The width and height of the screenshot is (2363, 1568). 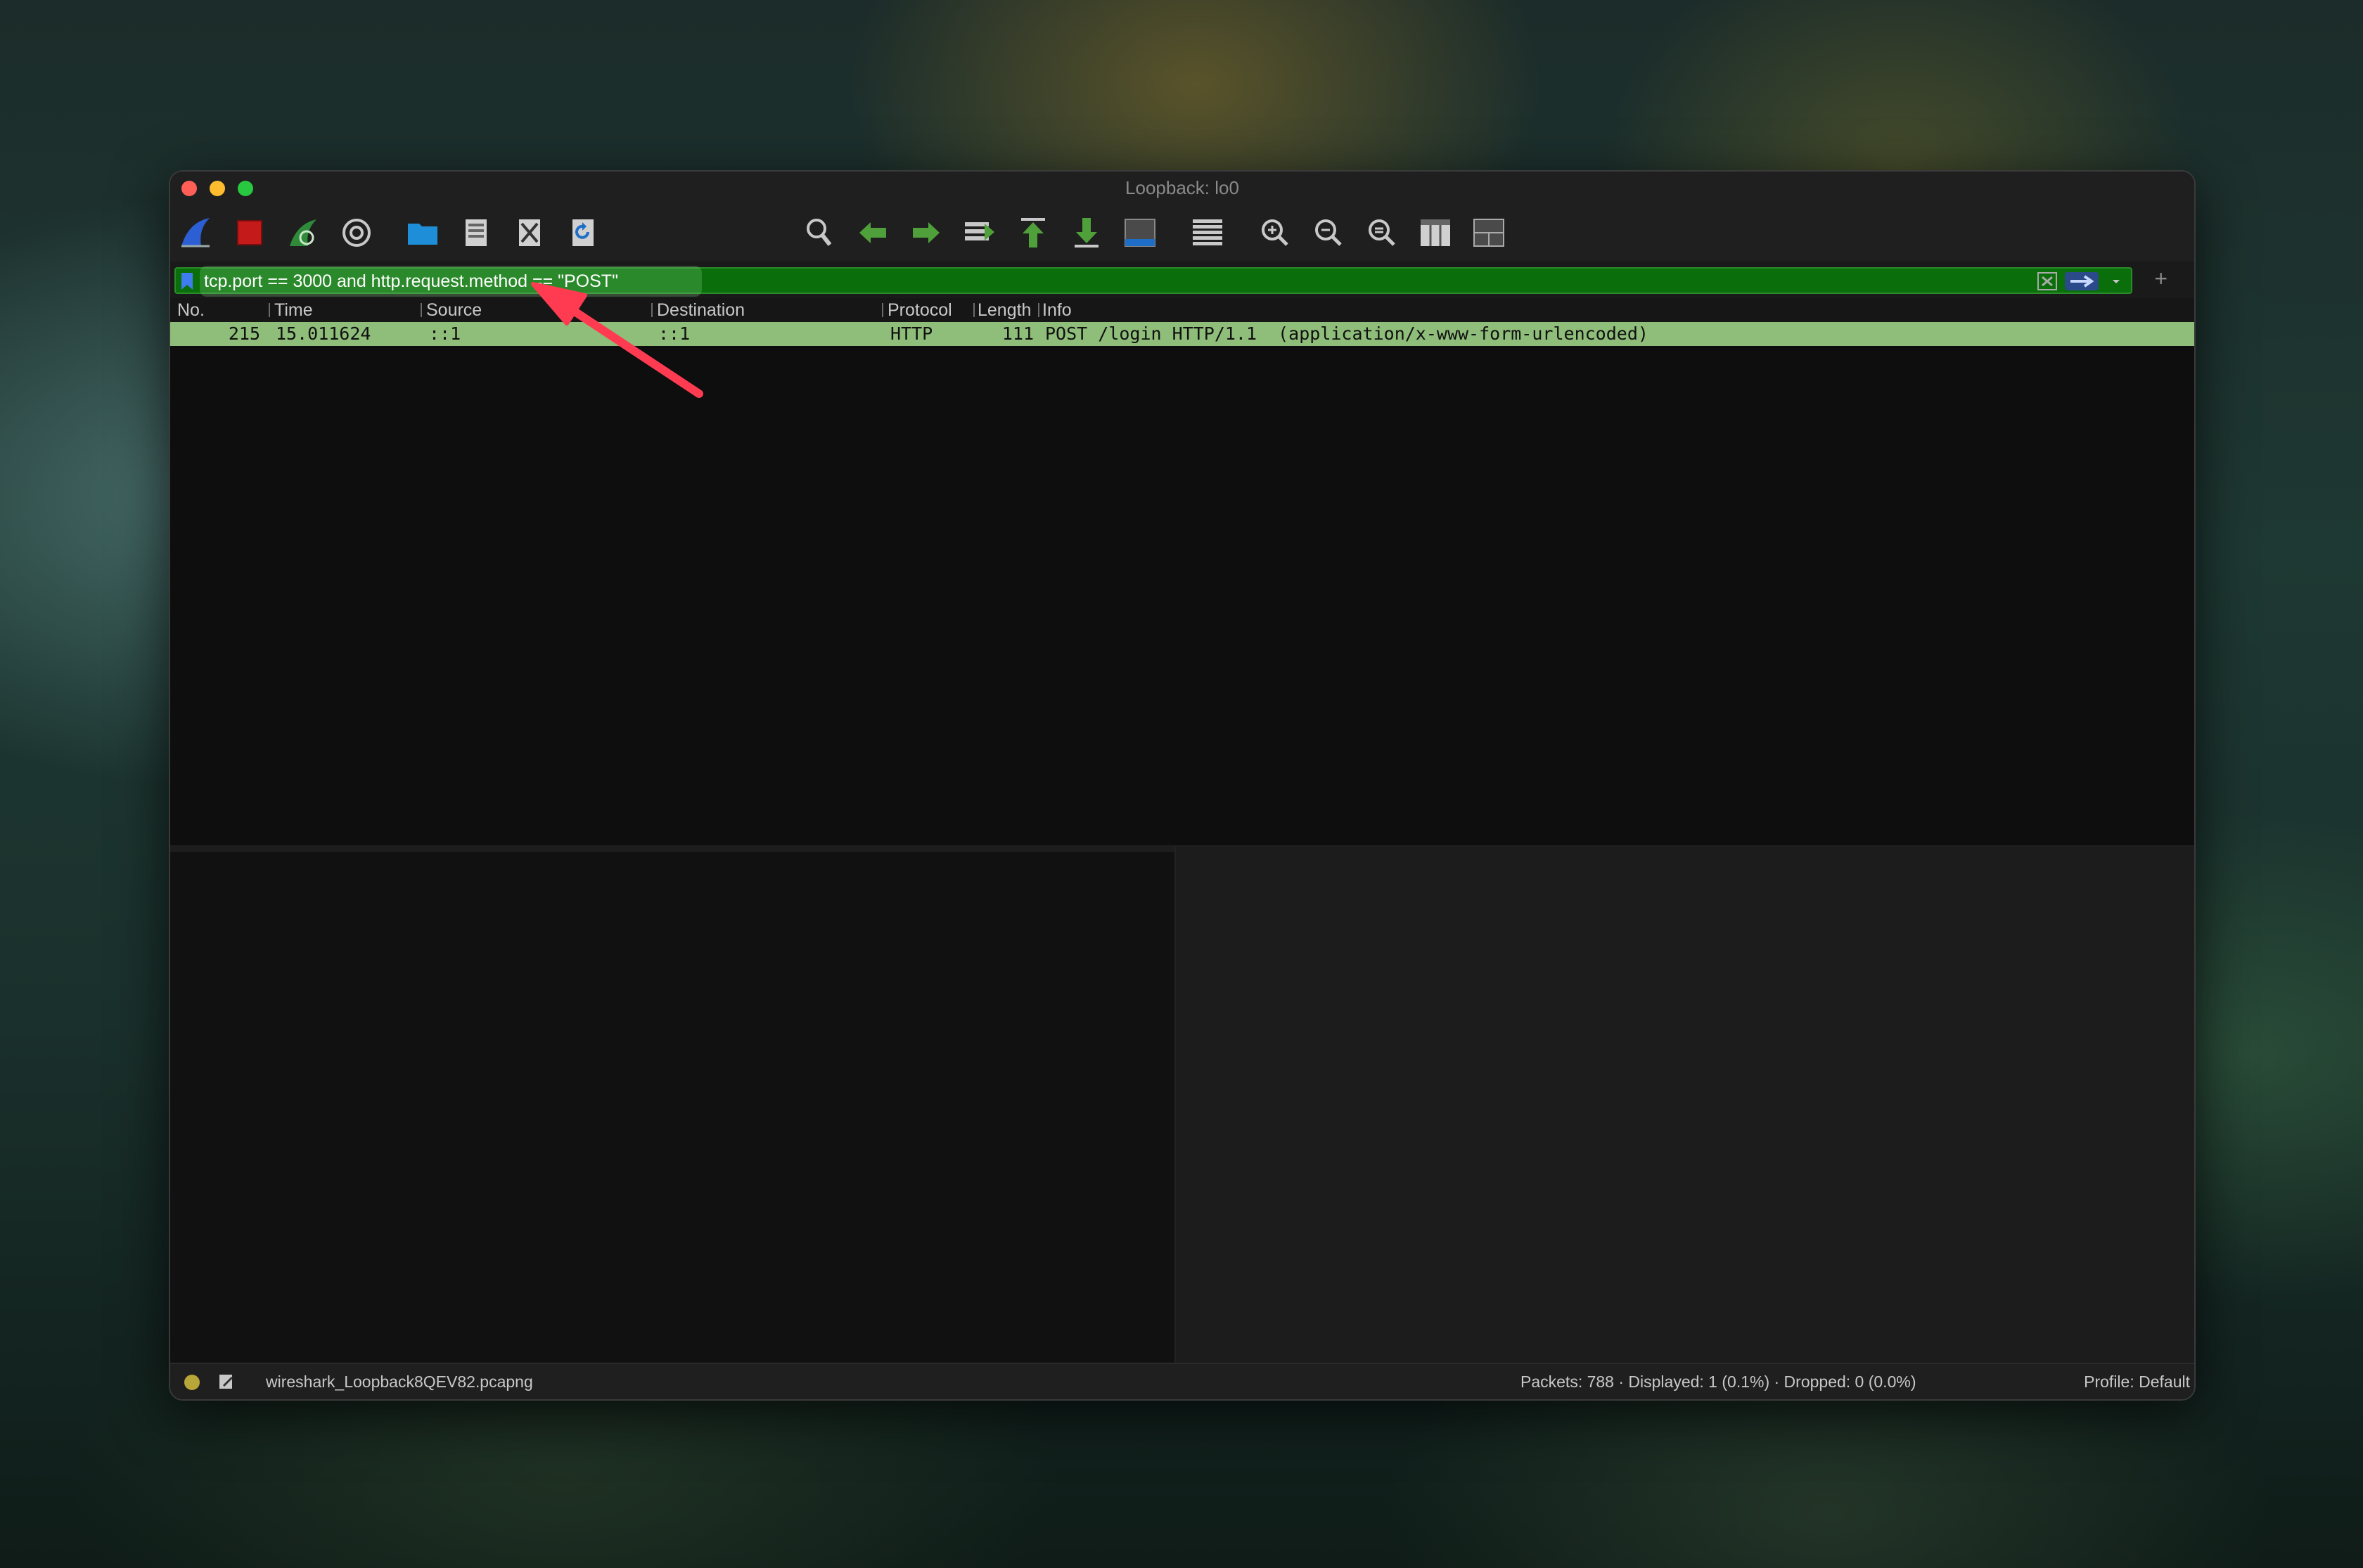 I want to click on auto-scroll-icon, so click(x=1140, y=232).